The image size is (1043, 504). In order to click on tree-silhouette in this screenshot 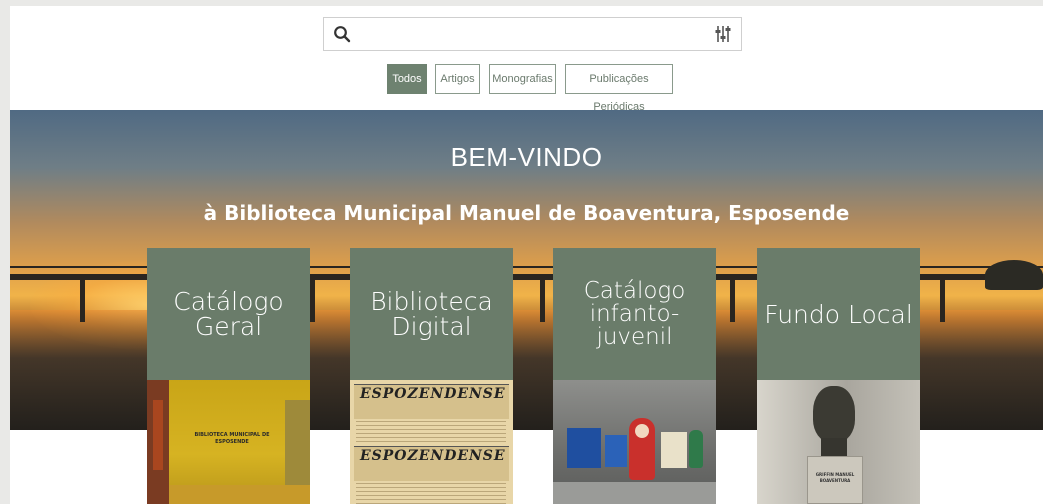, I will do `click(1014, 275)`.